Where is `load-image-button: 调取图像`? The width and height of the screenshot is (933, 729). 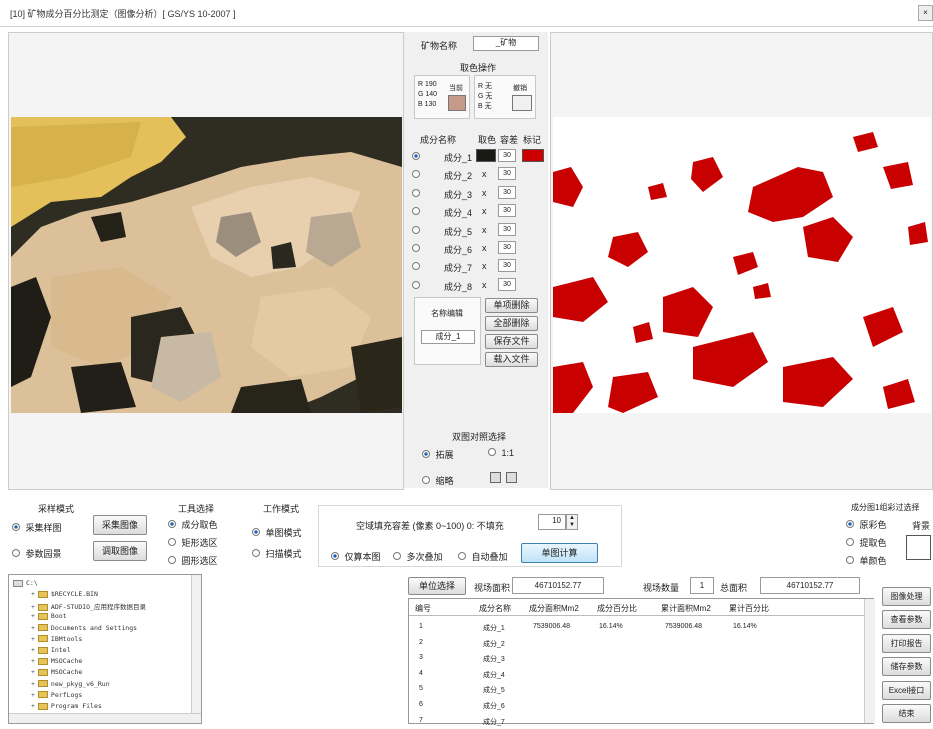 load-image-button: 调取图像 is located at coordinates (120, 551).